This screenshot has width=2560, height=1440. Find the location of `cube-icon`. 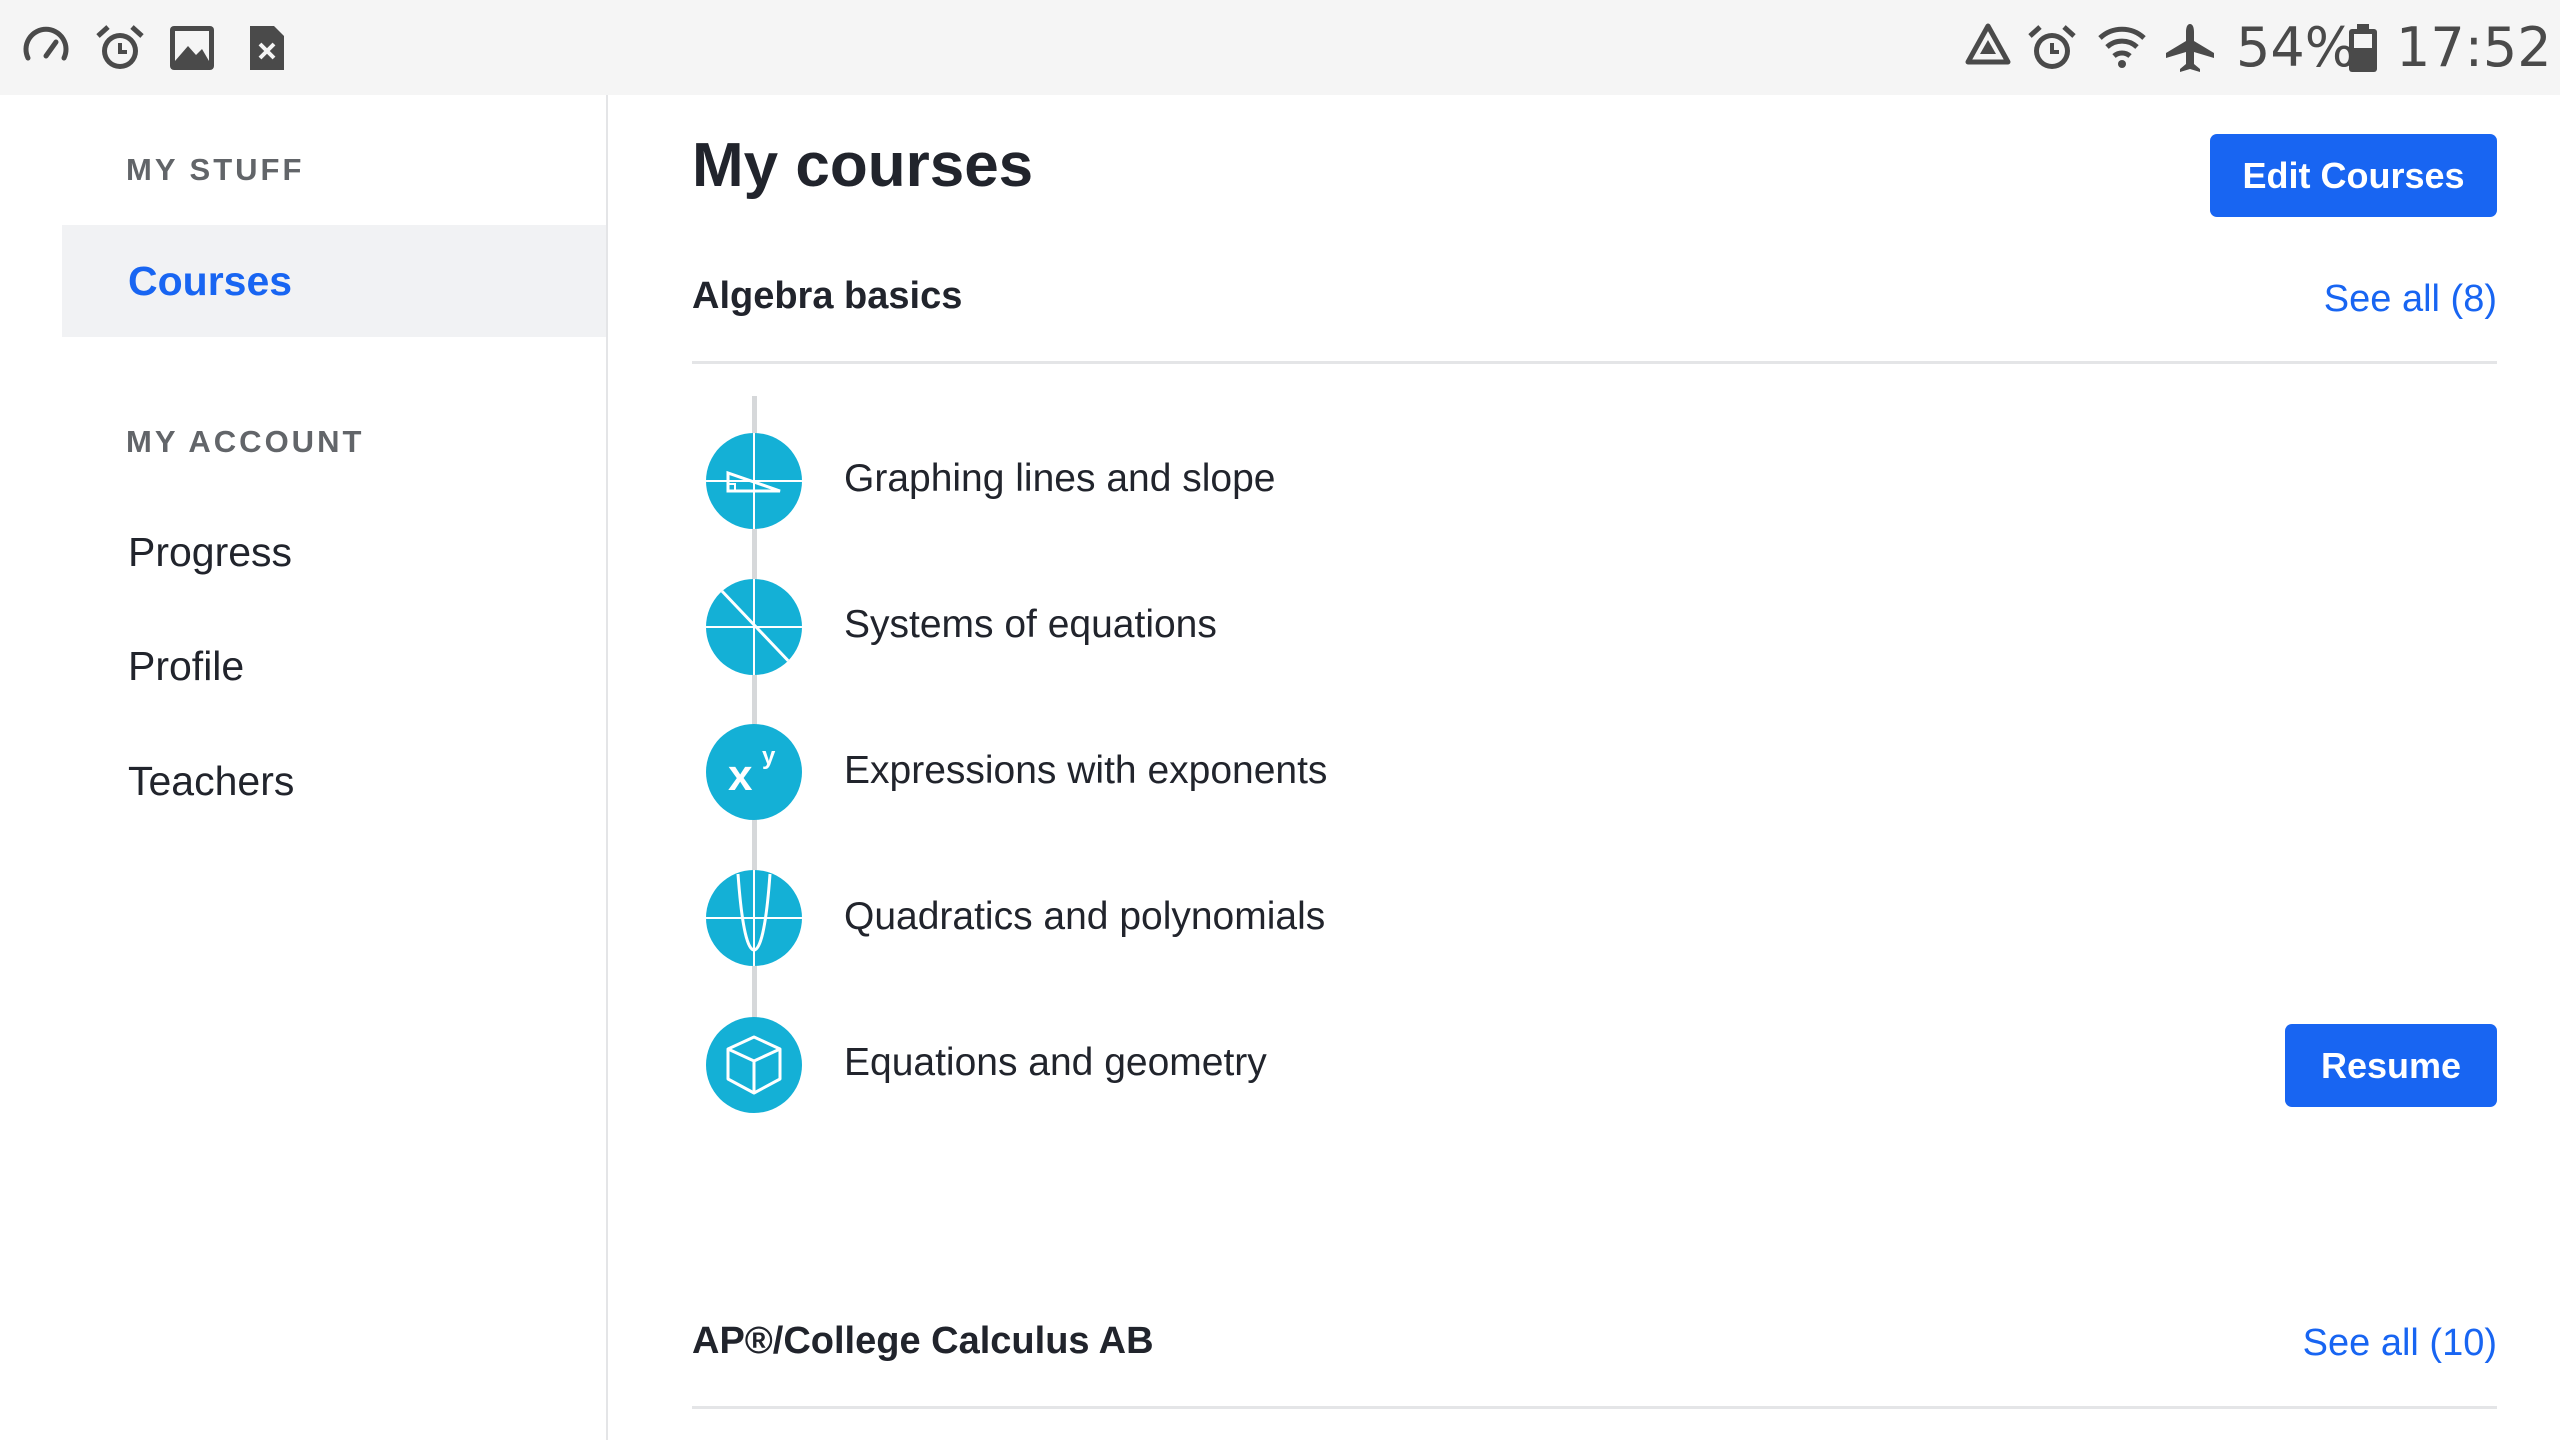

cube-icon is located at coordinates (754, 1065).